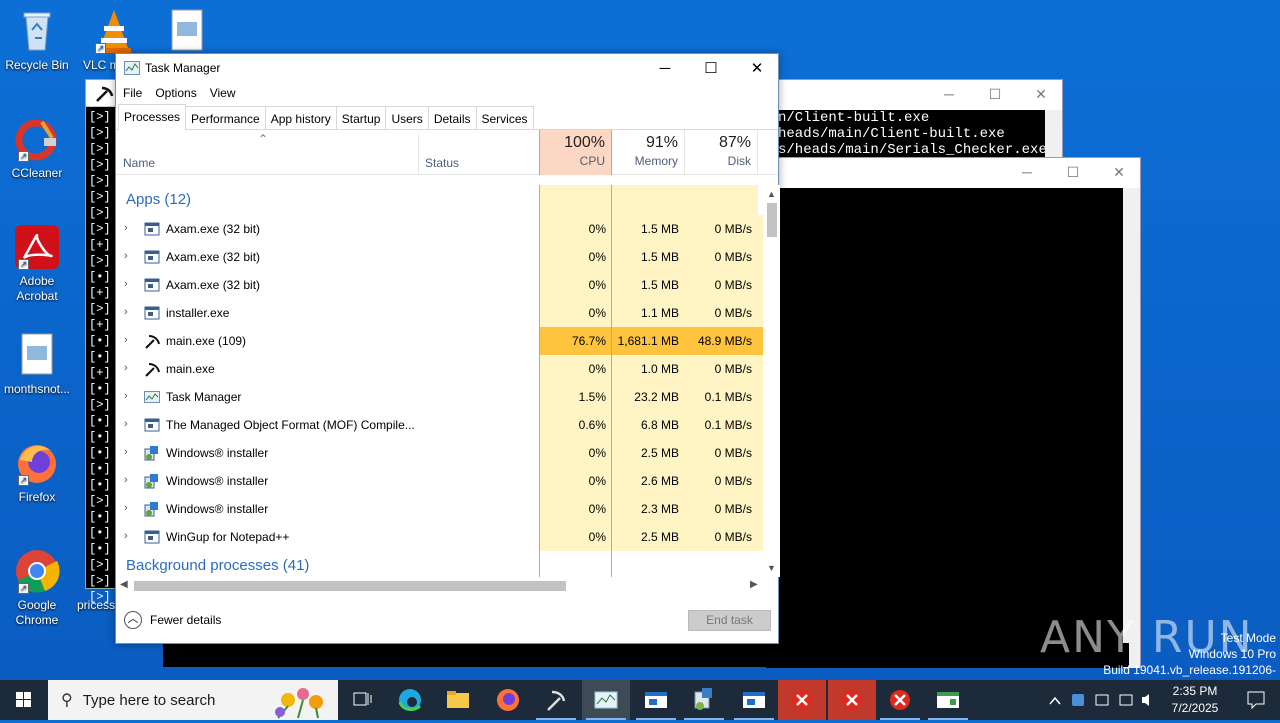 This screenshot has height=723, width=1280. I want to click on process-row: › Windows® installer 0% 2.6 MB 0 MB/s, so click(439, 481).